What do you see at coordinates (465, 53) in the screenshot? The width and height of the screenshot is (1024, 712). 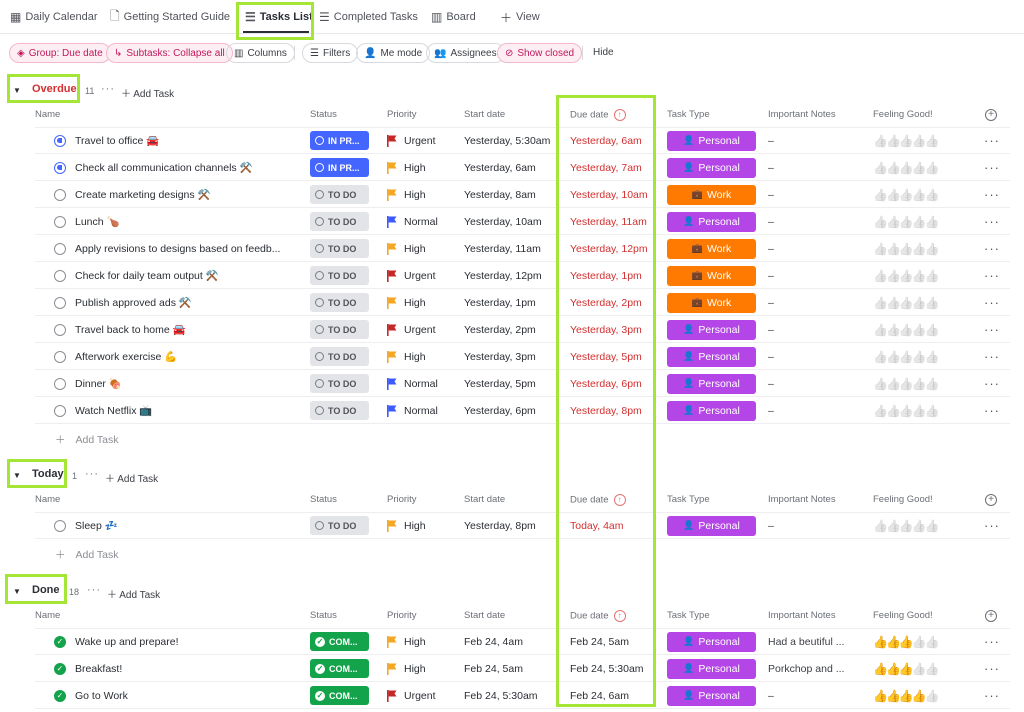 I see `assignees-button: 👥 Assignees` at bounding box center [465, 53].